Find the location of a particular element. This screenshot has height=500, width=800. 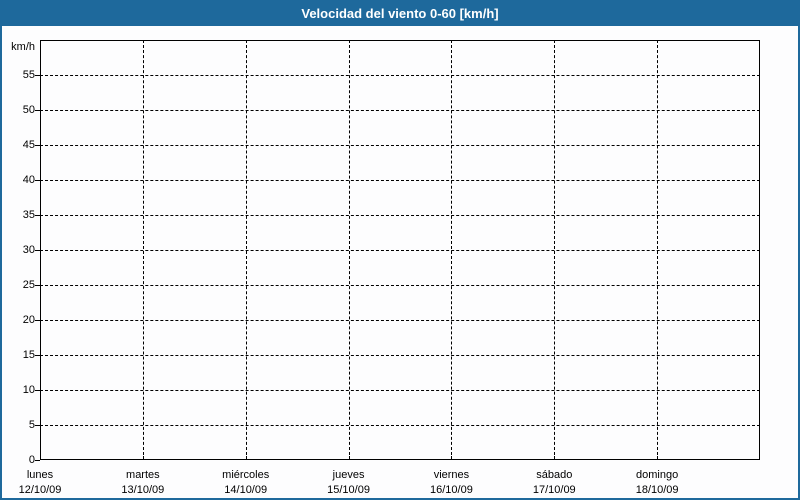

x-date-label: 15/10/09 is located at coordinates (348, 490).